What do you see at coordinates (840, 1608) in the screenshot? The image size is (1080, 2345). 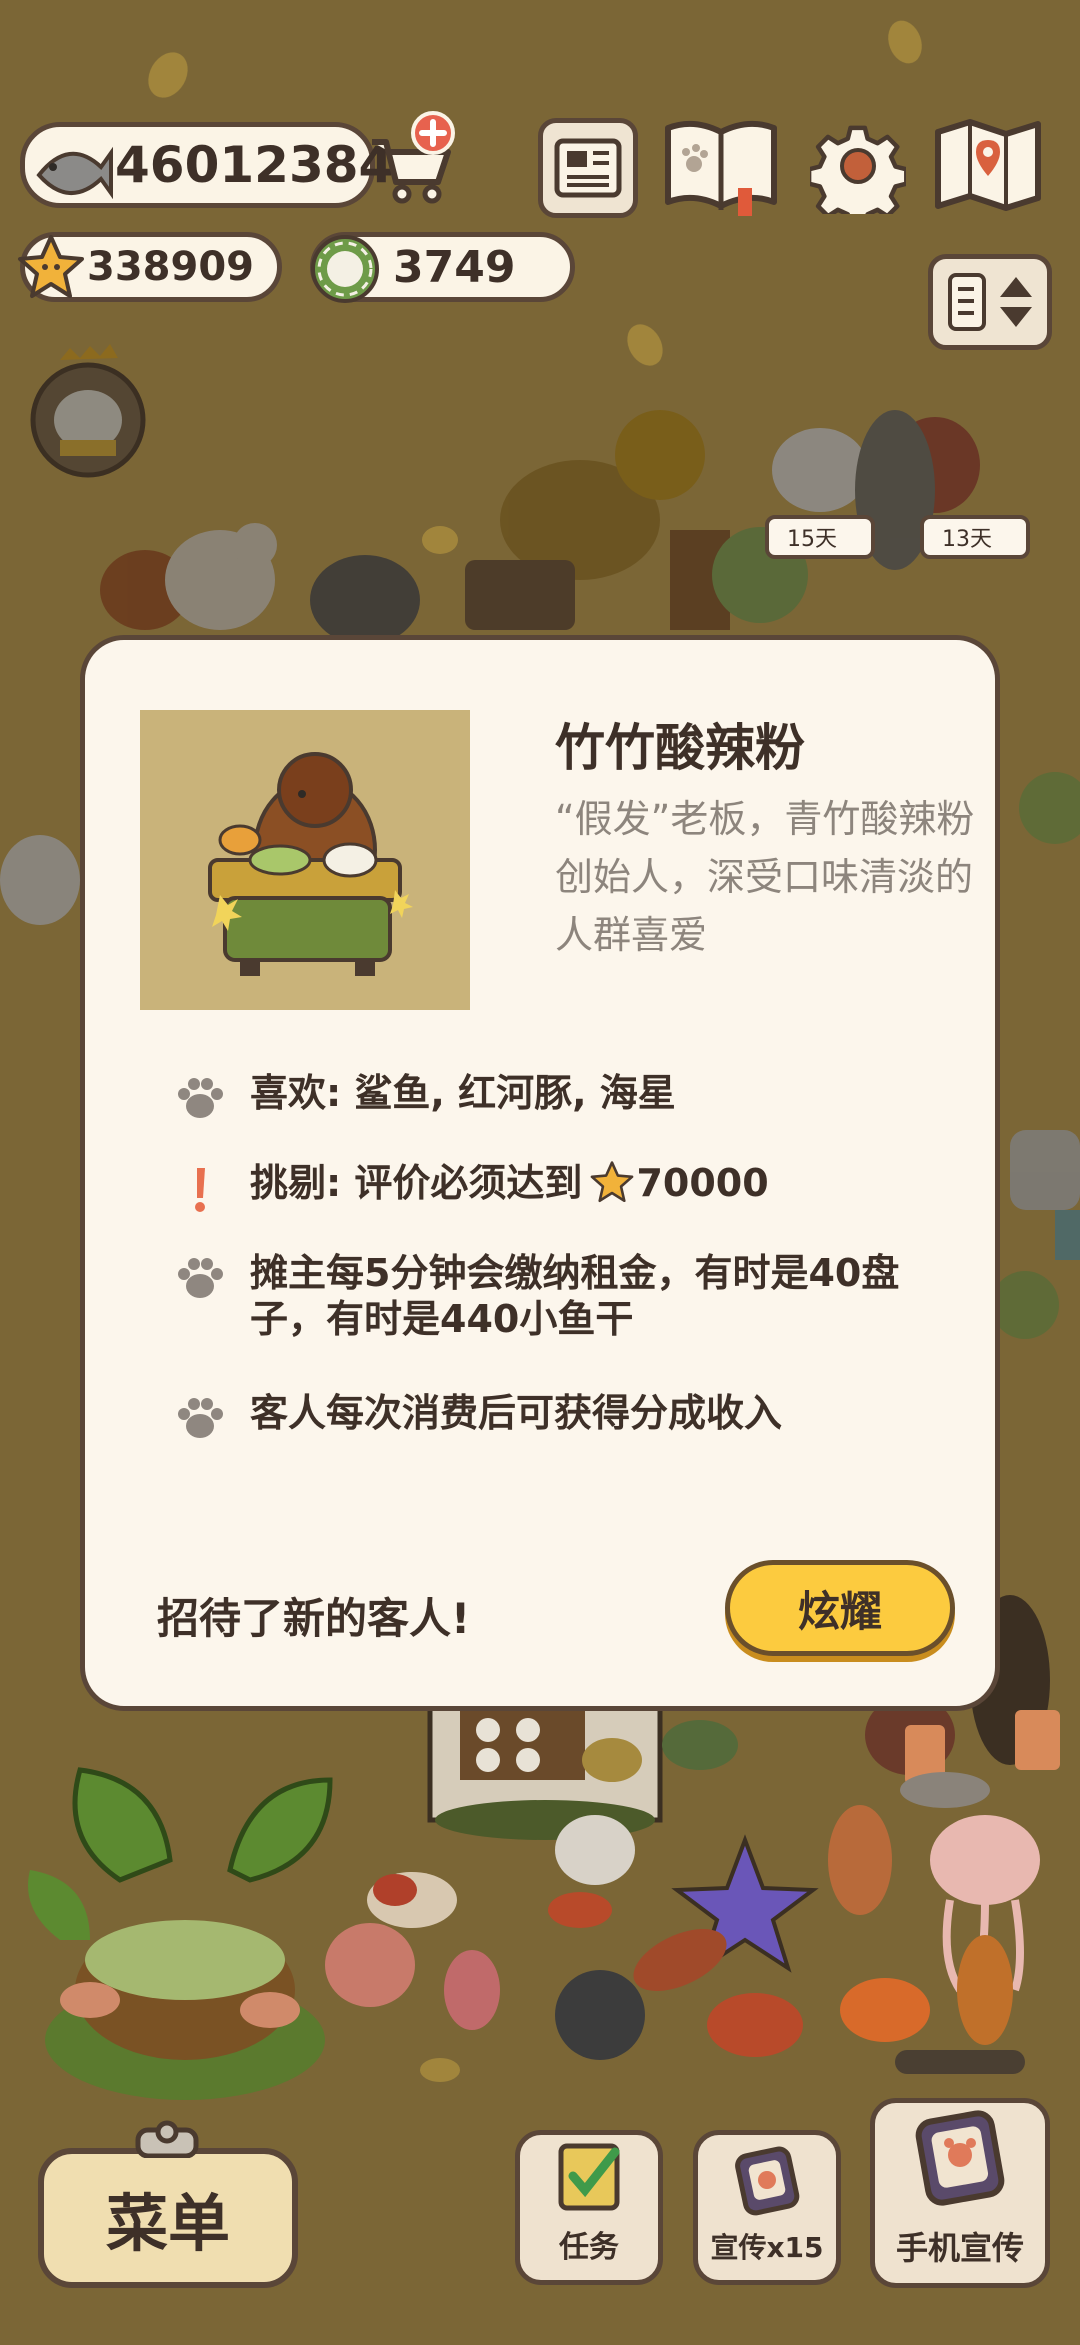 I see `show-off-button: 炫耀` at bounding box center [840, 1608].